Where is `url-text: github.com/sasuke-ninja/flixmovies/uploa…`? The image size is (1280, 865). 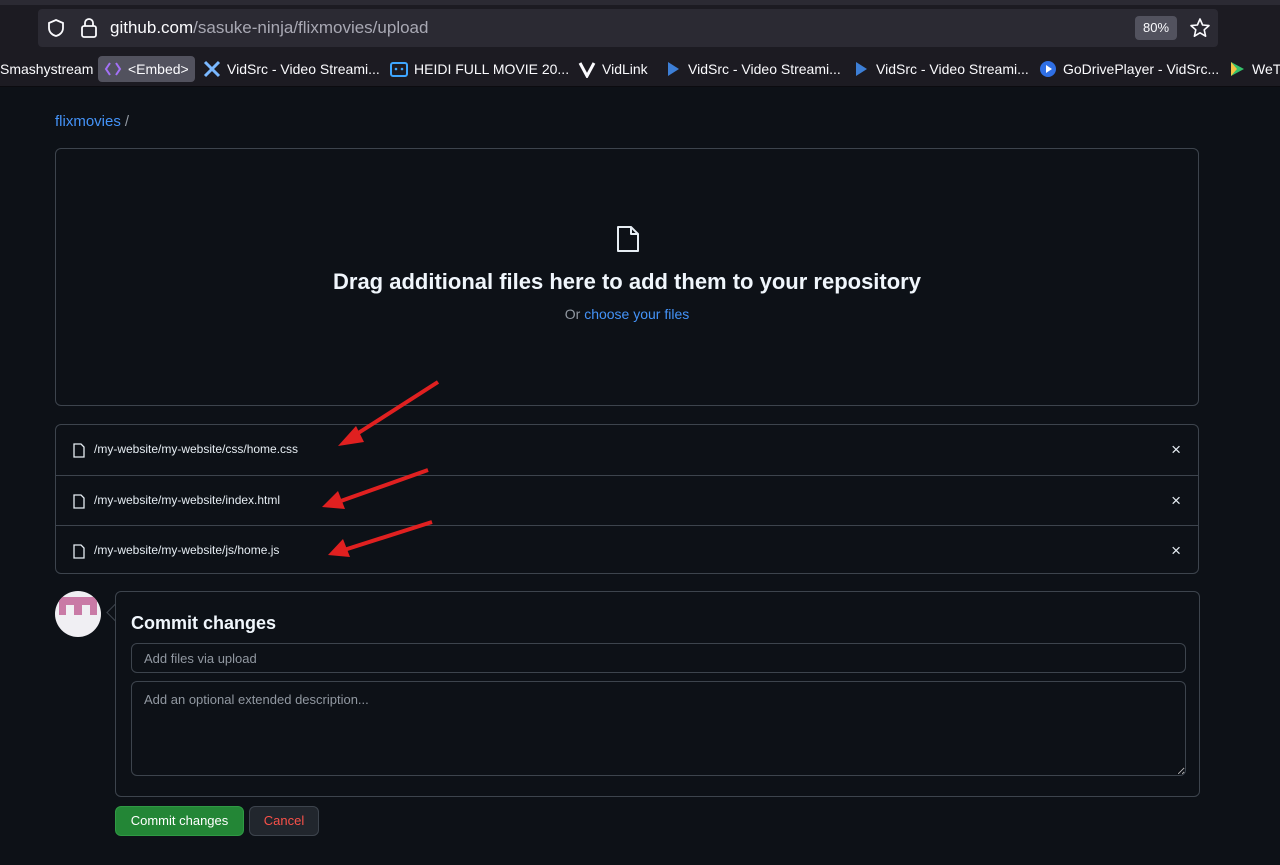 url-text: github.com/sasuke-ninja/flixmovies/uploa… is located at coordinates (269, 28).